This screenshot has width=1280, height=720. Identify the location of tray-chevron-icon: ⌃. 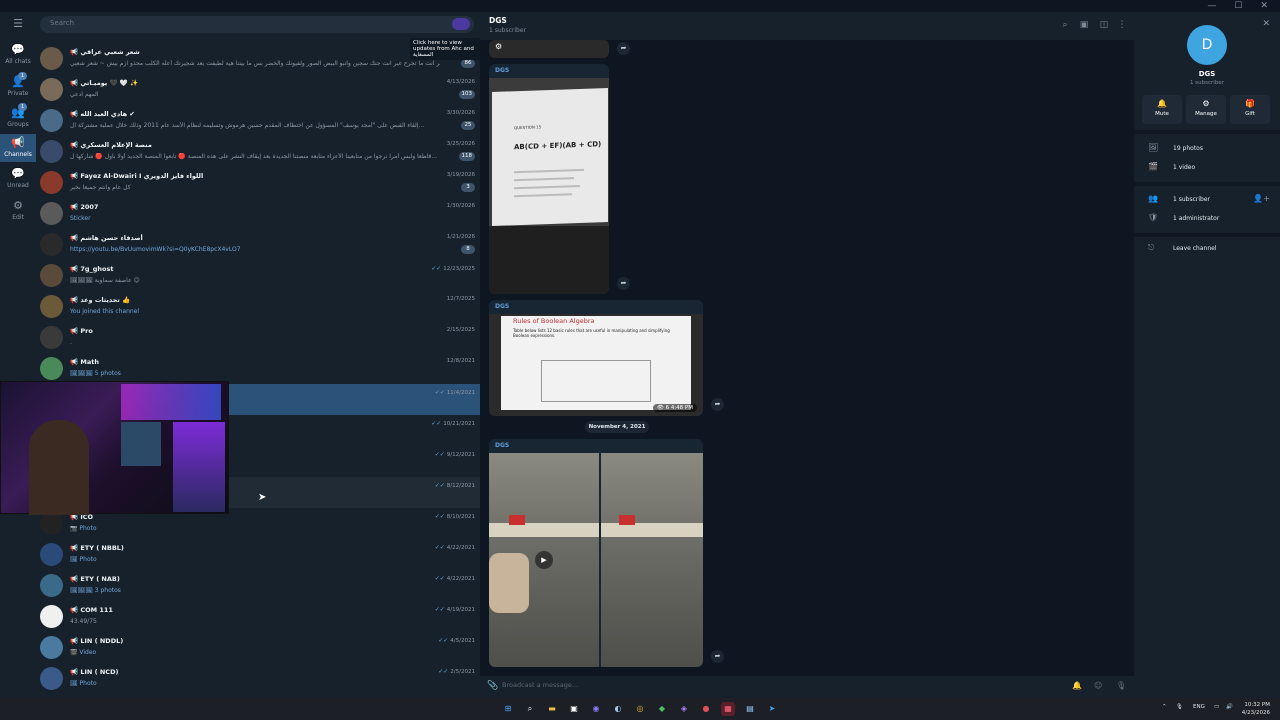
(1164, 707).